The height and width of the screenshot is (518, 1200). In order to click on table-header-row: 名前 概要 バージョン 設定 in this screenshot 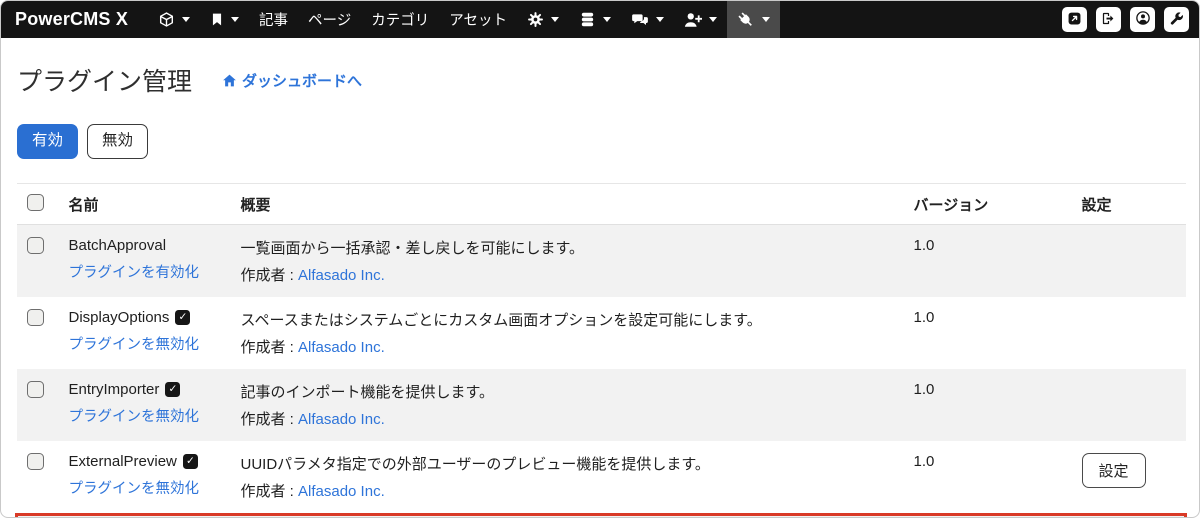, I will do `click(601, 203)`.